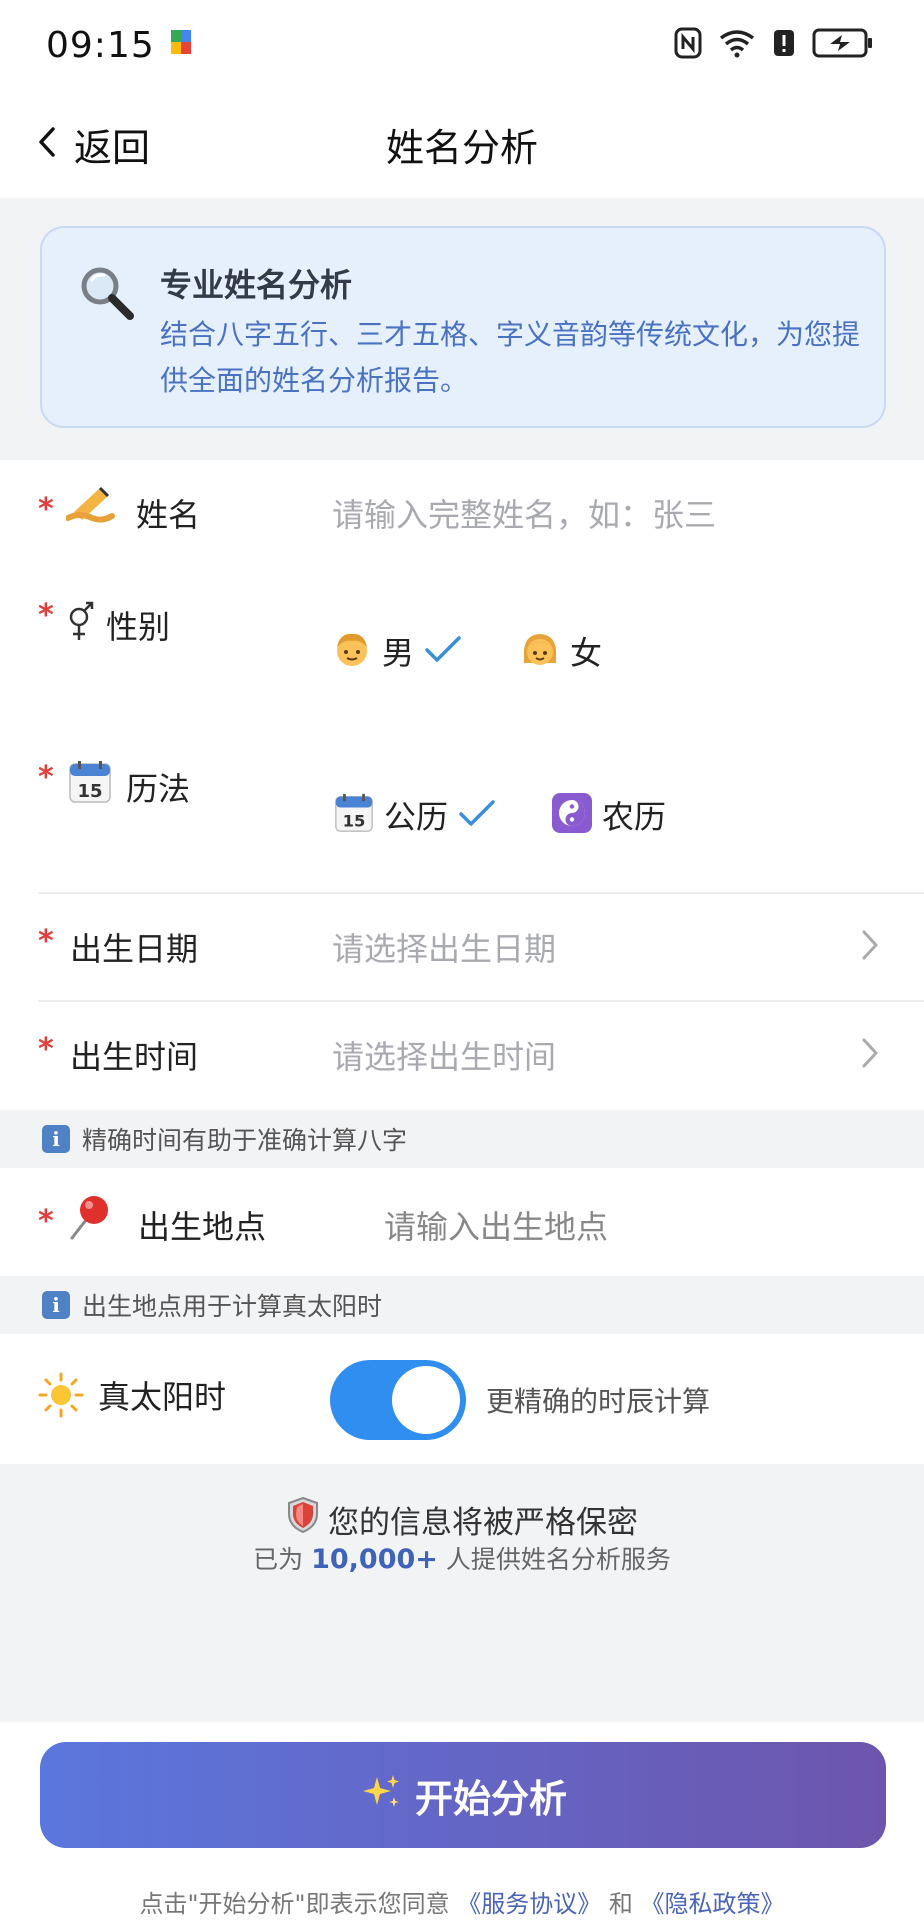 Image resolution: width=924 pixels, height=1920 pixels. I want to click on birth-place-placeholder: 请输入出生地点, so click(496, 1227).